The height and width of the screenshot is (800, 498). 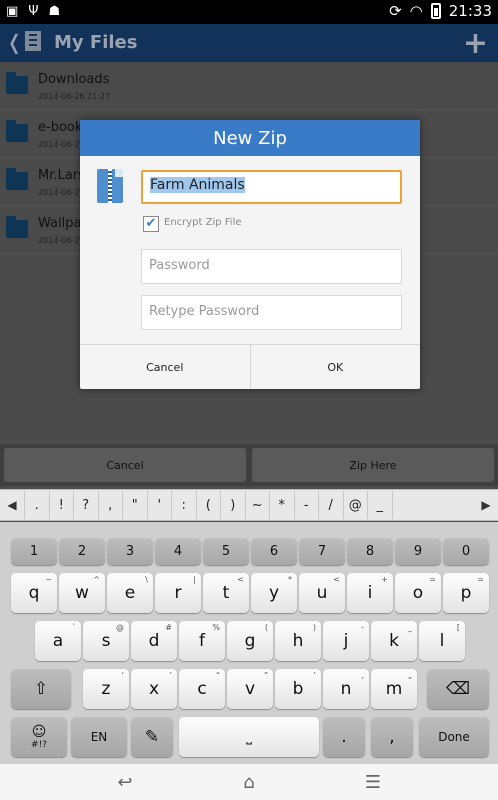 What do you see at coordinates (370, 593) in the screenshot?
I see `key-i: i +` at bounding box center [370, 593].